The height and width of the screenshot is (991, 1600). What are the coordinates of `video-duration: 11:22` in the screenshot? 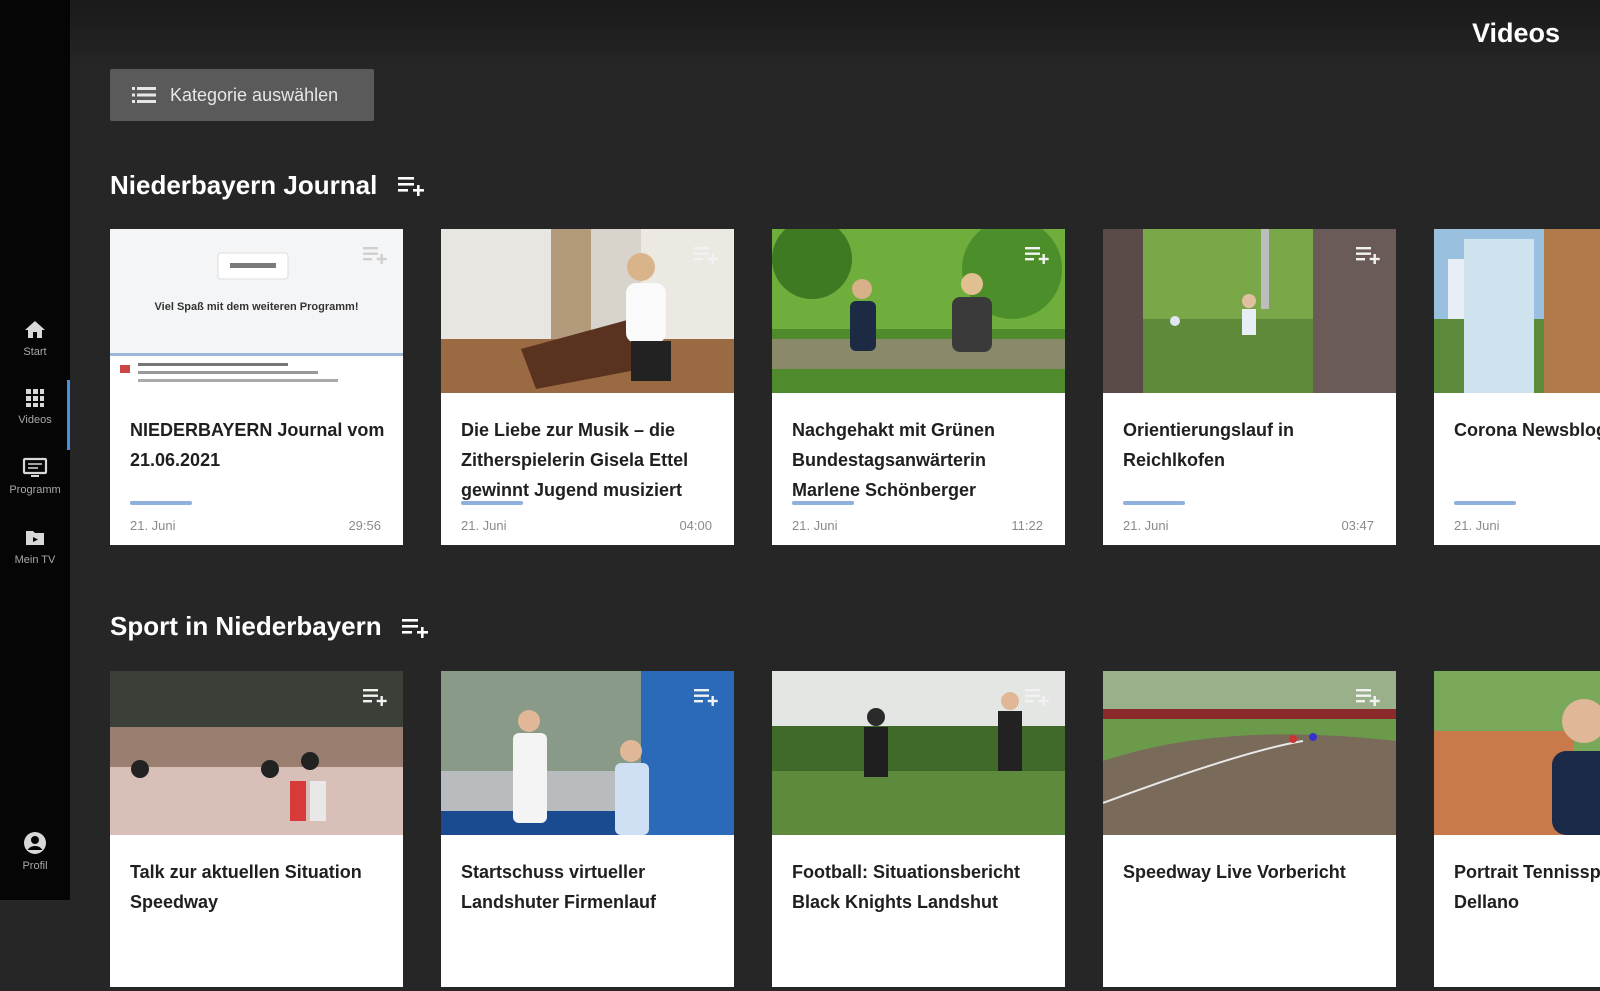 It's located at (1027, 525).